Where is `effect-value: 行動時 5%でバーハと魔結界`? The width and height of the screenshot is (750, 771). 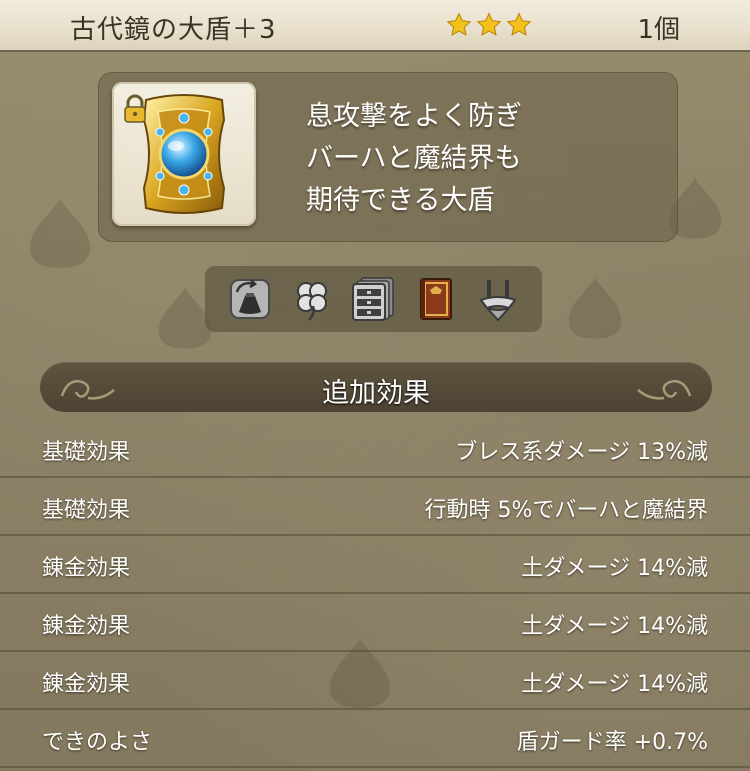
effect-value: 行動時 5%でバーハと魔結界 is located at coordinates (566, 510).